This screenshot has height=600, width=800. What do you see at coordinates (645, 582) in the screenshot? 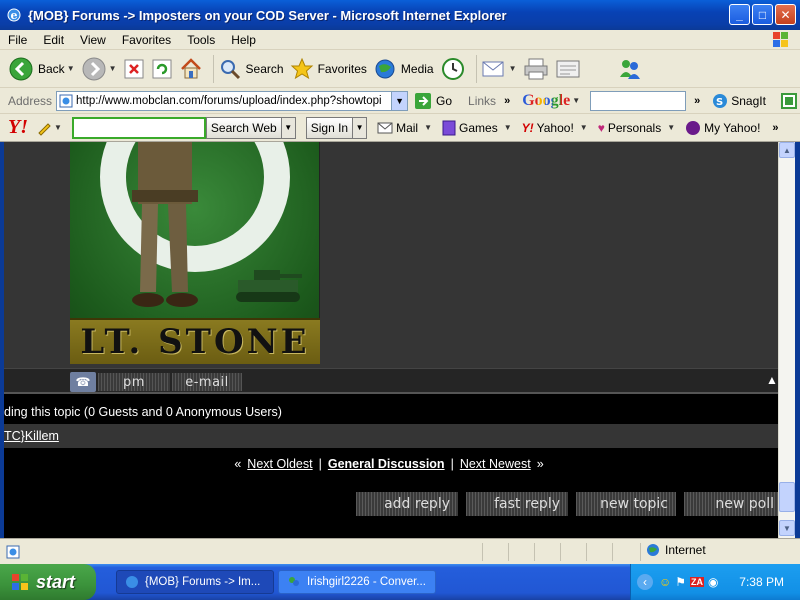
I see `tray-expand-icon: ‹` at bounding box center [645, 582].